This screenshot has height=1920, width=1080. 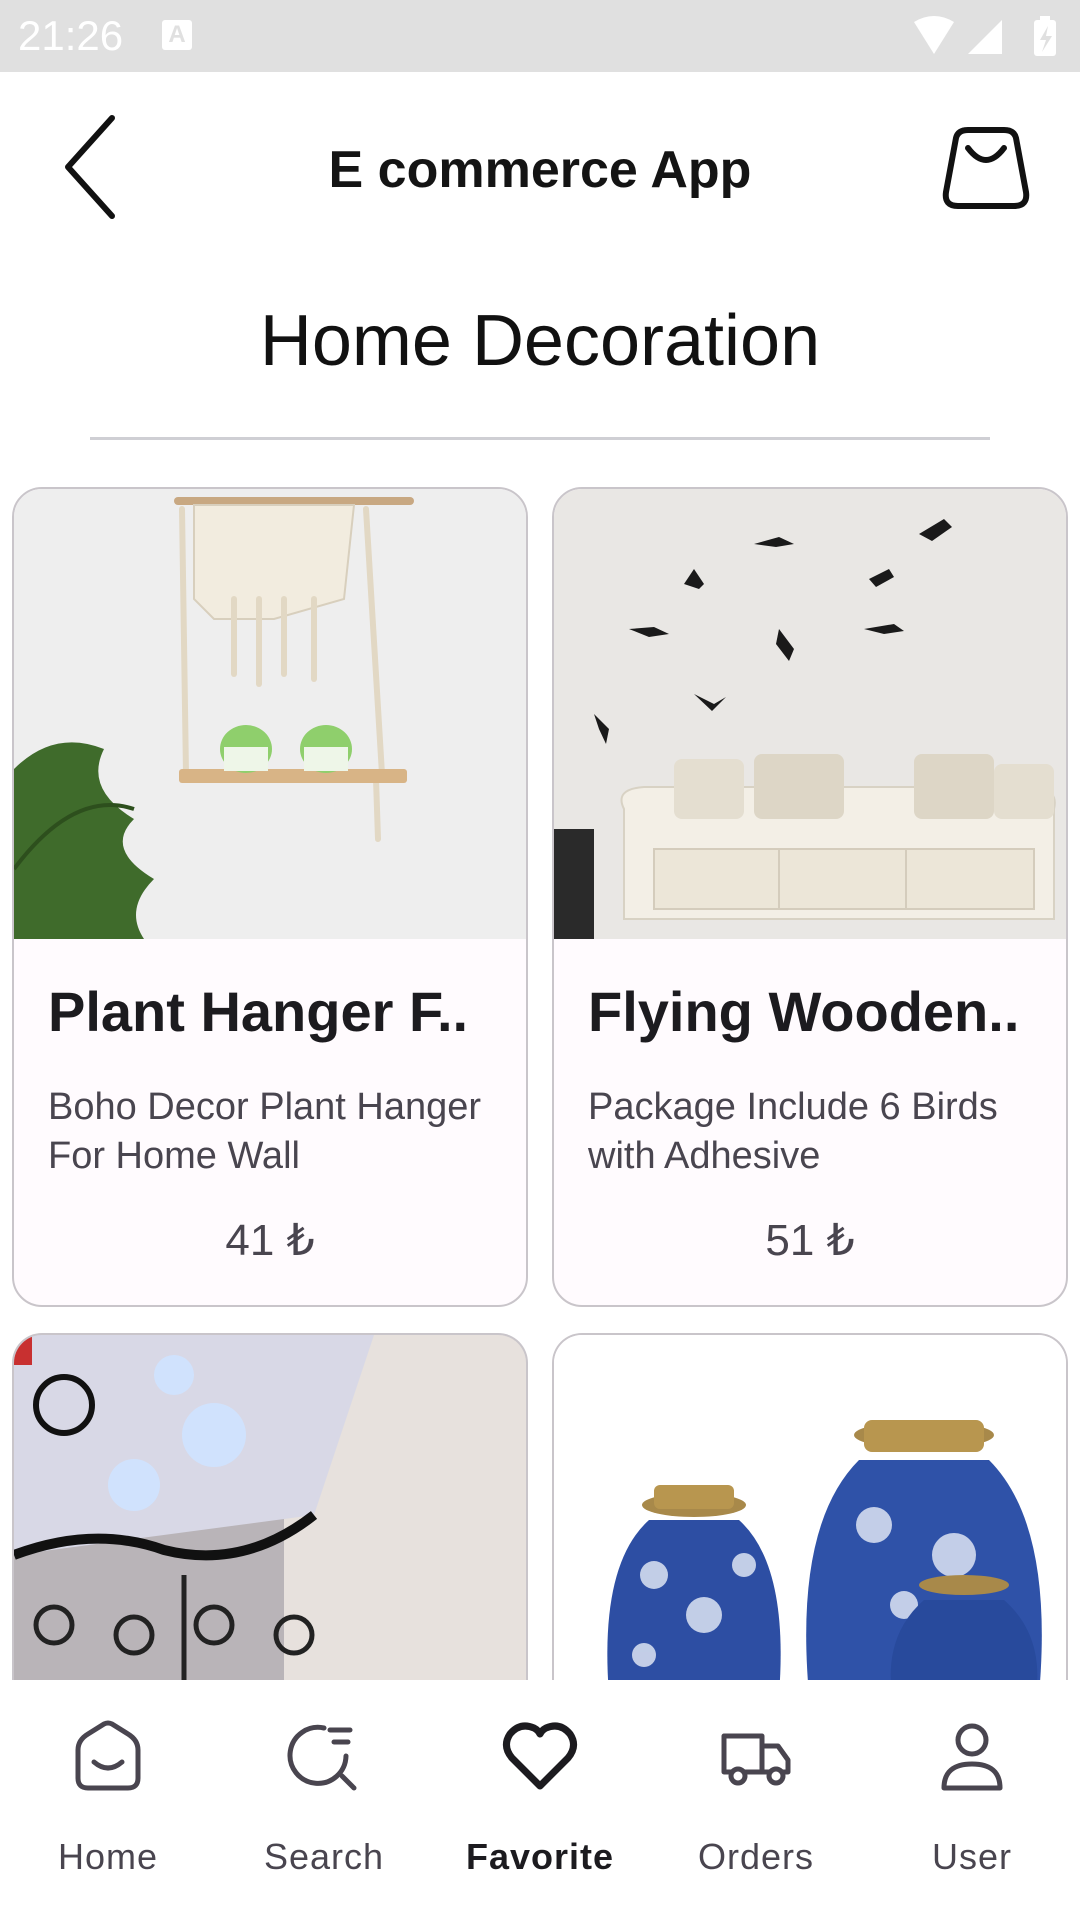 I want to click on product-card-ginger-jars, so click(x=810, y=1513).